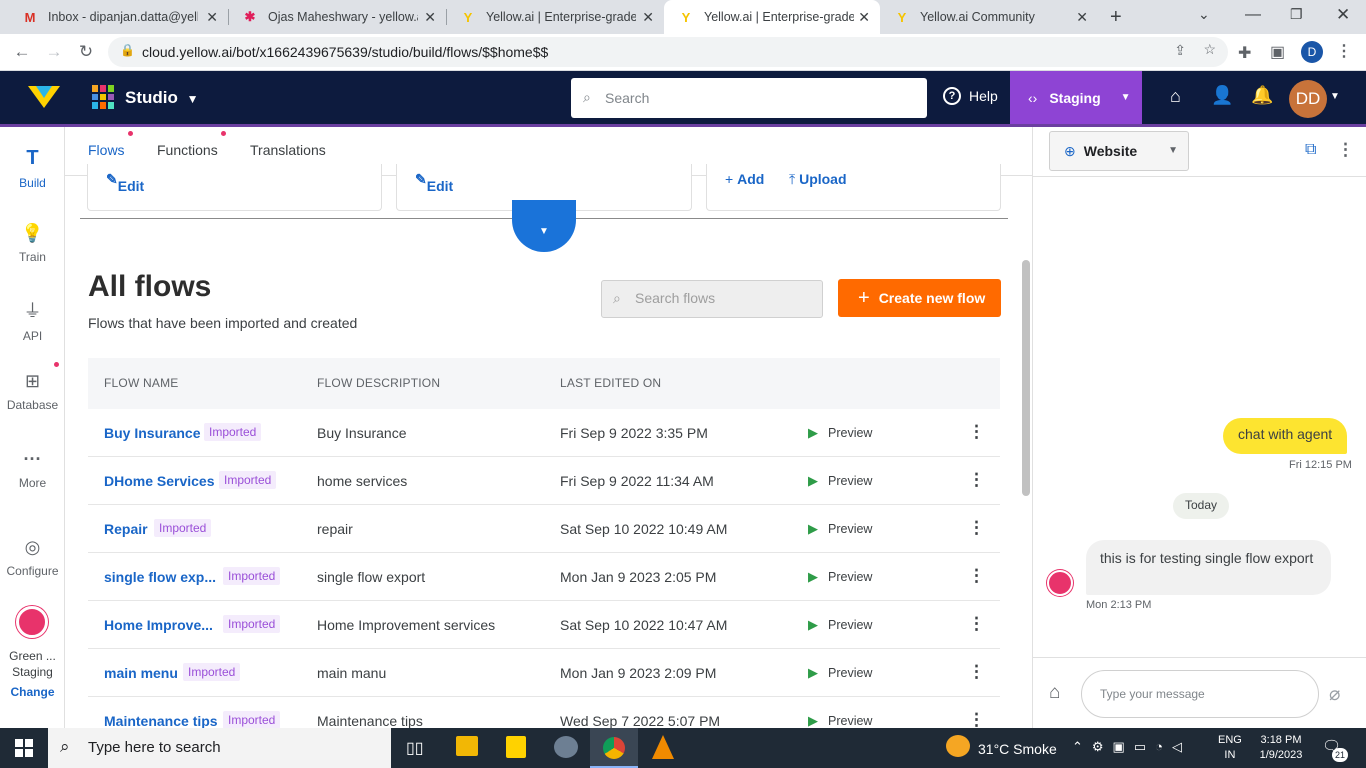 The width and height of the screenshot is (1366, 768). What do you see at coordinates (141, 673) in the screenshot?
I see `flow-name-link: main menu` at bounding box center [141, 673].